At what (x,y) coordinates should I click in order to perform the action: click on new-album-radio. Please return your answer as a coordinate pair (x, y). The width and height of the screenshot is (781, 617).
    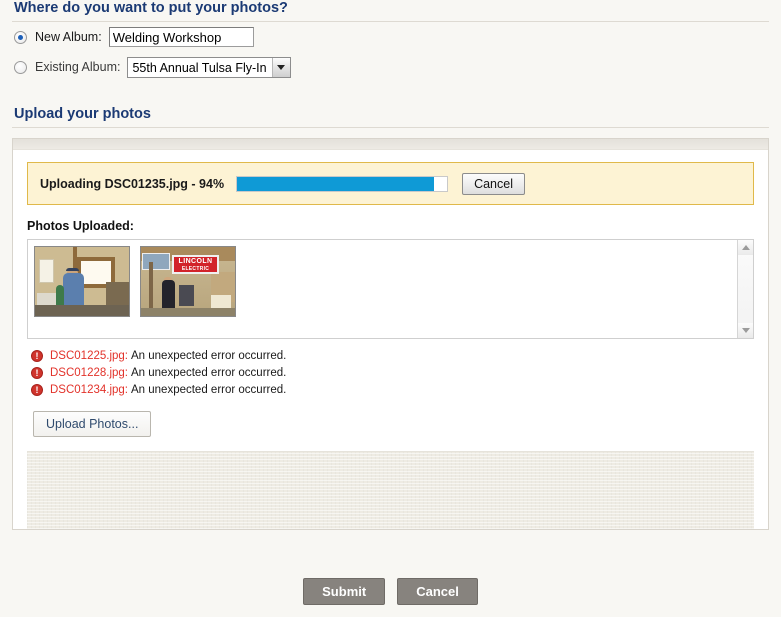
    Looking at the image, I should click on (20, 37).